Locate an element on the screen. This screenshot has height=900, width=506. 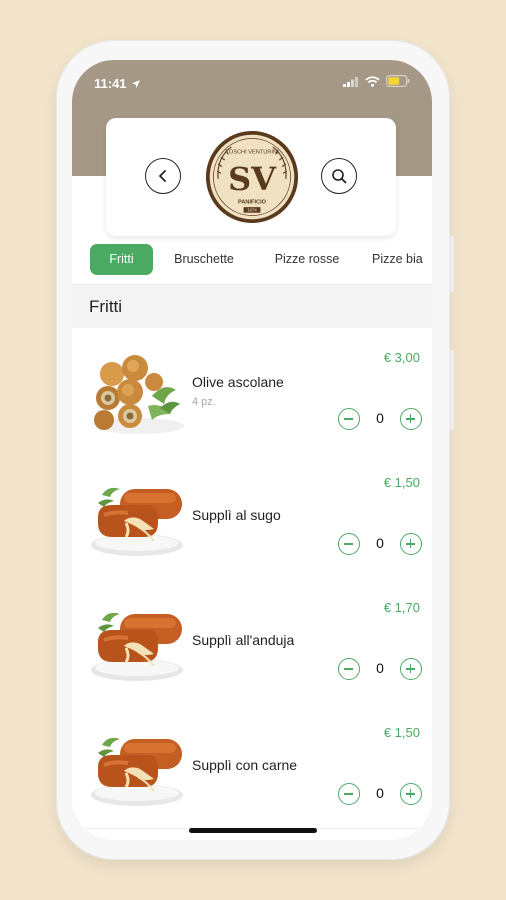
list-item: Supplì all'anduja € 1,70 0 is located at coordinates (252, 641).